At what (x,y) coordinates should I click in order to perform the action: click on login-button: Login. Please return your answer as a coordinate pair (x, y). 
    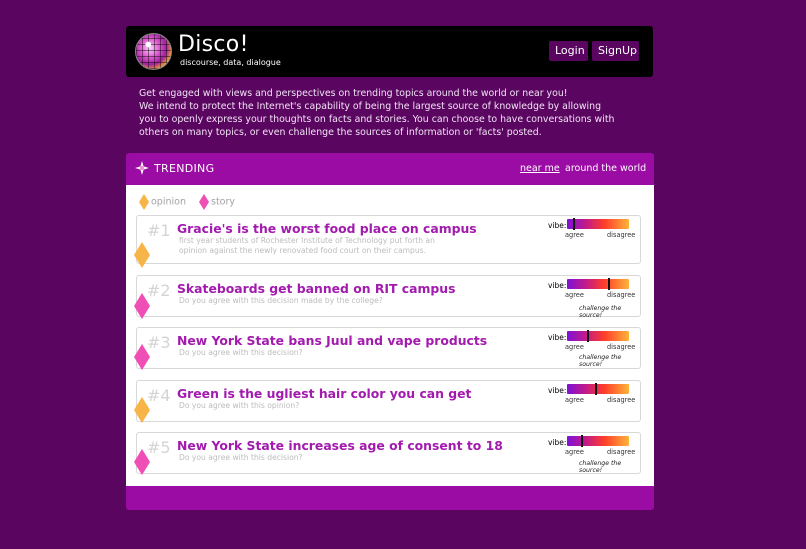
    Looking at the image, I should click on (568, 51).